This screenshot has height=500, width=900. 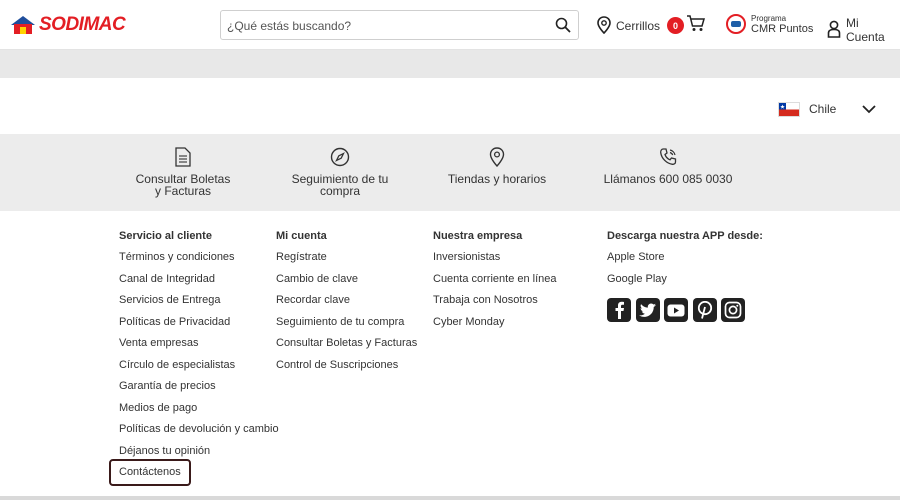 I want to click on pinterest-icon, so click(x=704, y=310).